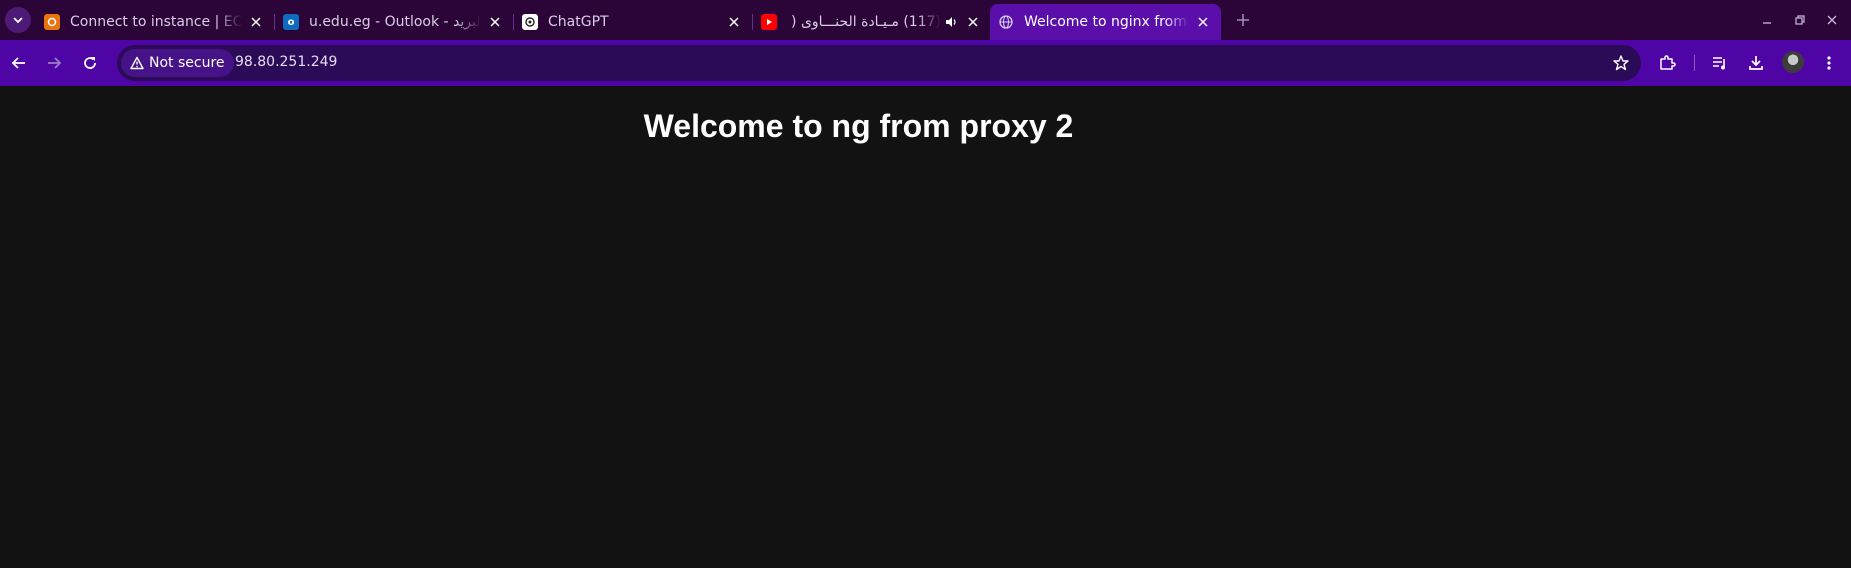  I want to click on plus-icon, so click(1243, 20).